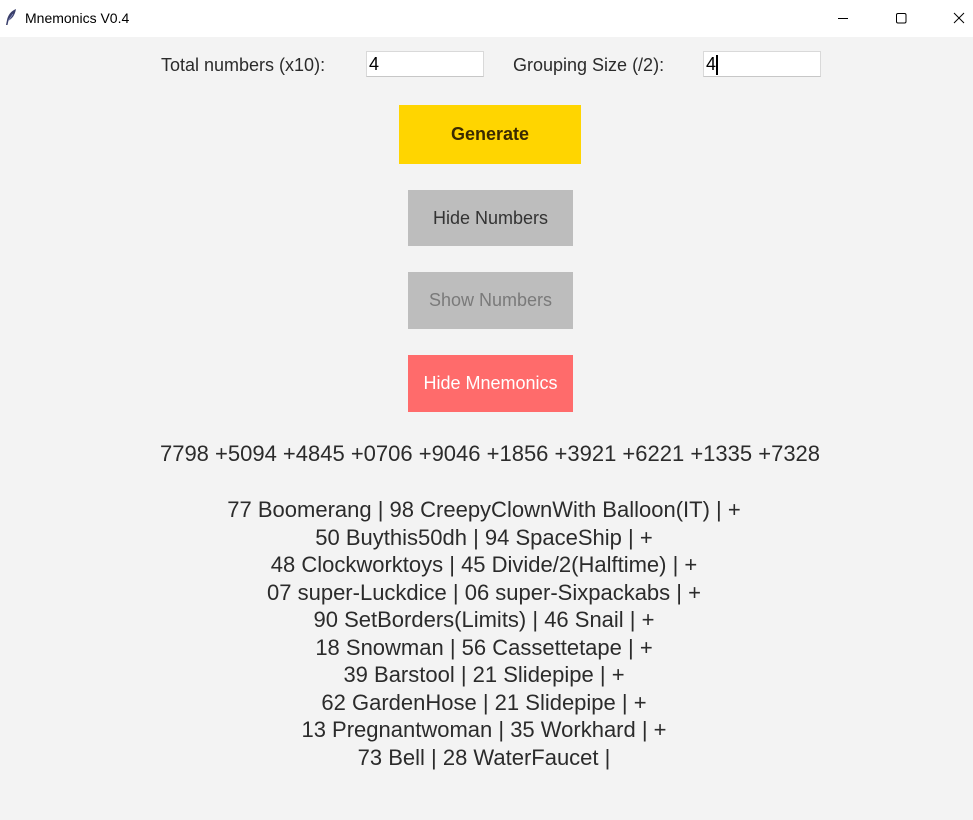 Image resolution: width=973 pixels, height=820 pixels. Describe the element at coordinates (484, 702) in the screenshot. I see `mnemonic-line: 62 GardenHose | 21 Slidepipe | +` at that location.